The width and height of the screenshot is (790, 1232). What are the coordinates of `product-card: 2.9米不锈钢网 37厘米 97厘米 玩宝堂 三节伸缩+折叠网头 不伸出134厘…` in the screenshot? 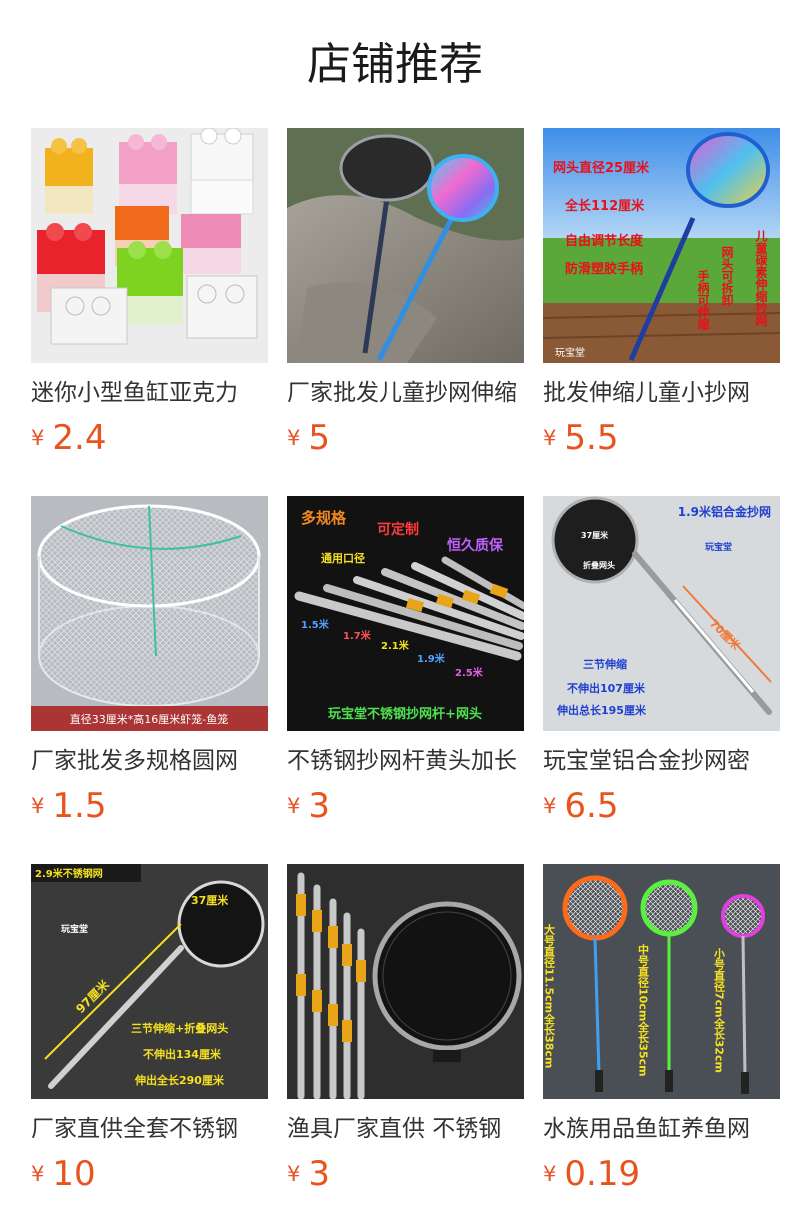 It's located at (149, 1029).